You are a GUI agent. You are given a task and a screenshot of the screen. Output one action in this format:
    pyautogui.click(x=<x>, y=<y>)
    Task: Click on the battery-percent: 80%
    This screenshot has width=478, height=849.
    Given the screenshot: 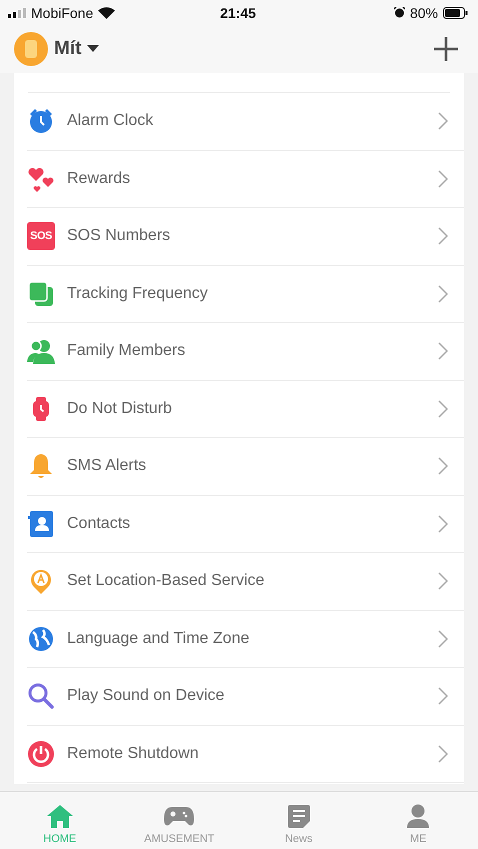 What is the action you would take?
    pyautogui.click(x=424, y=12)
    